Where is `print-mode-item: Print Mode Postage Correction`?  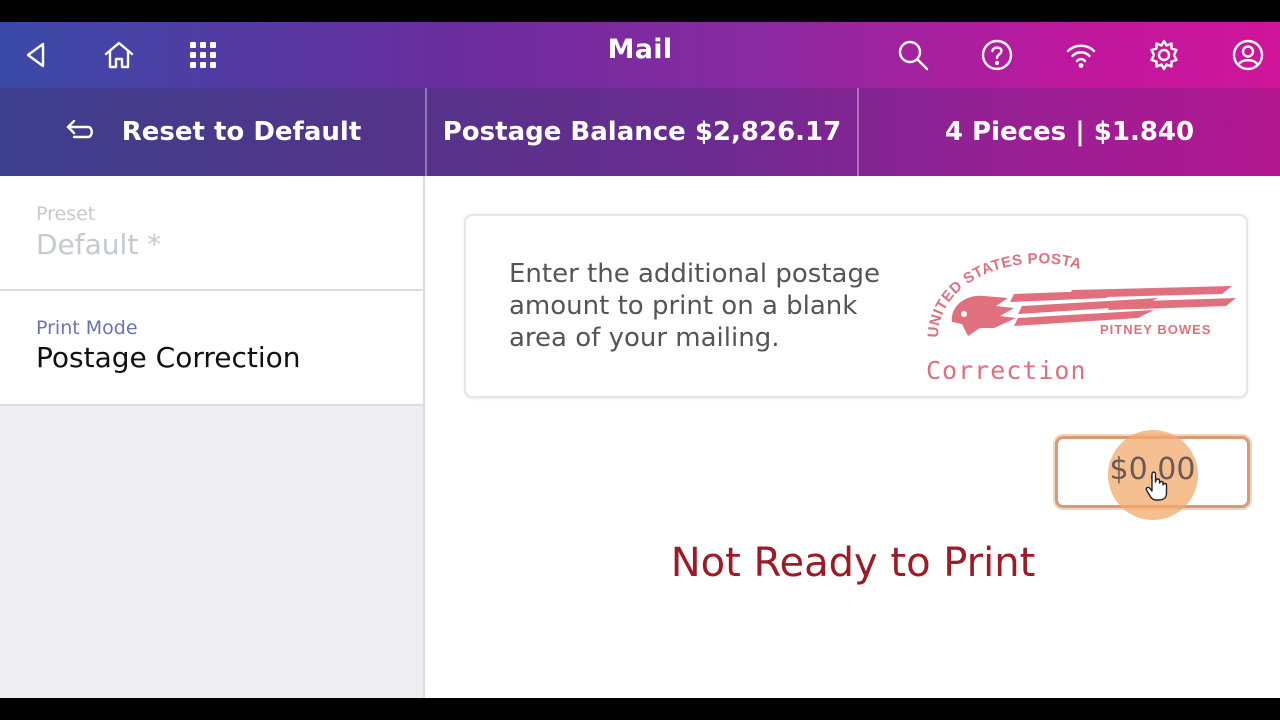 print-mode-item: Print Mode Postage Correction is located at coordinates (211, 348).